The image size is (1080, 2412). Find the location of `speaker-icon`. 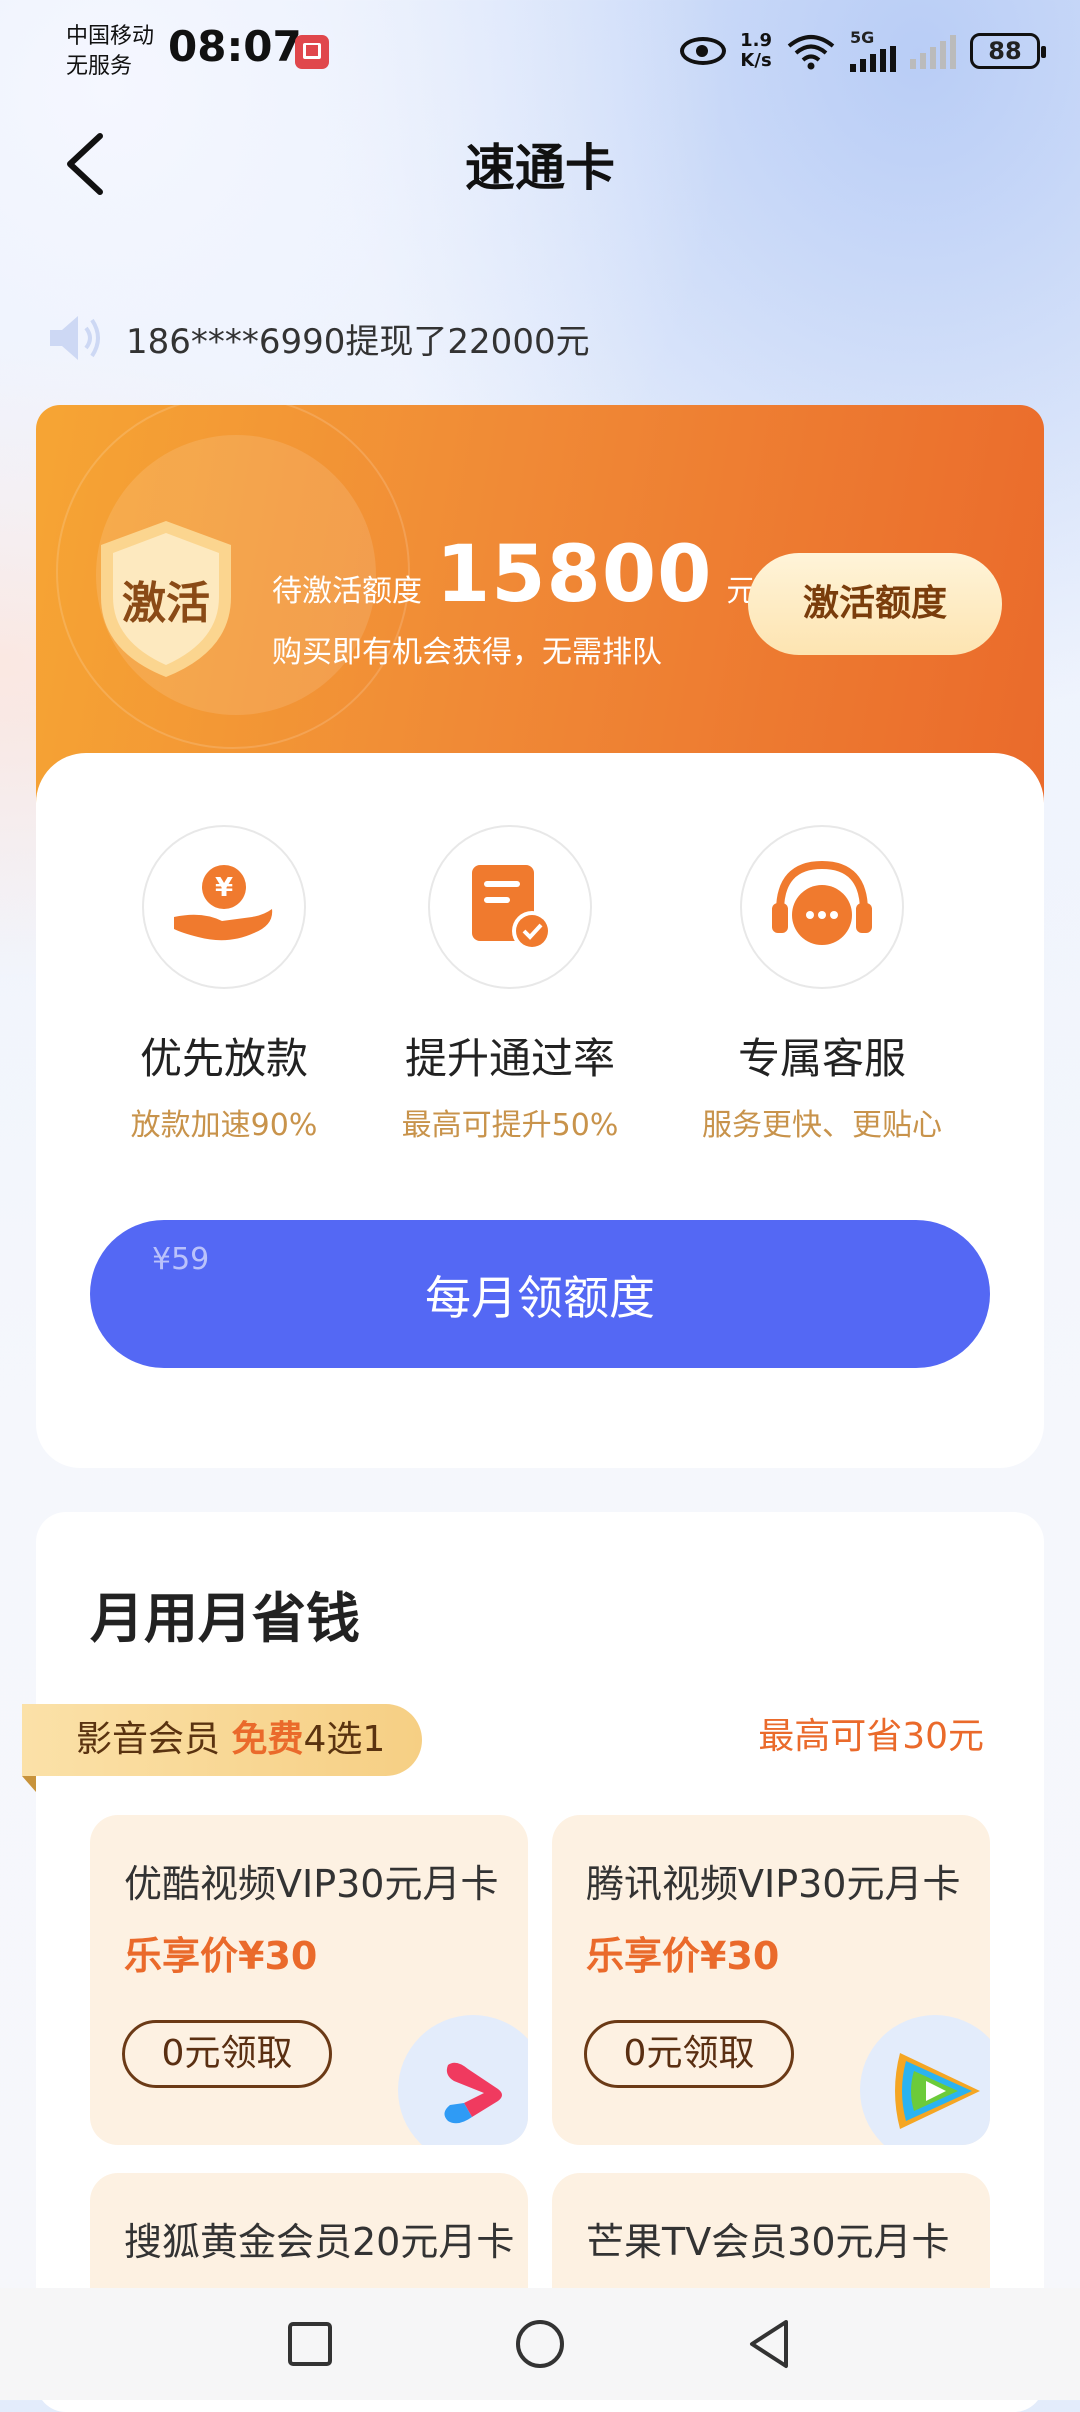

speaker-icon is located at coordinates (75, 338).